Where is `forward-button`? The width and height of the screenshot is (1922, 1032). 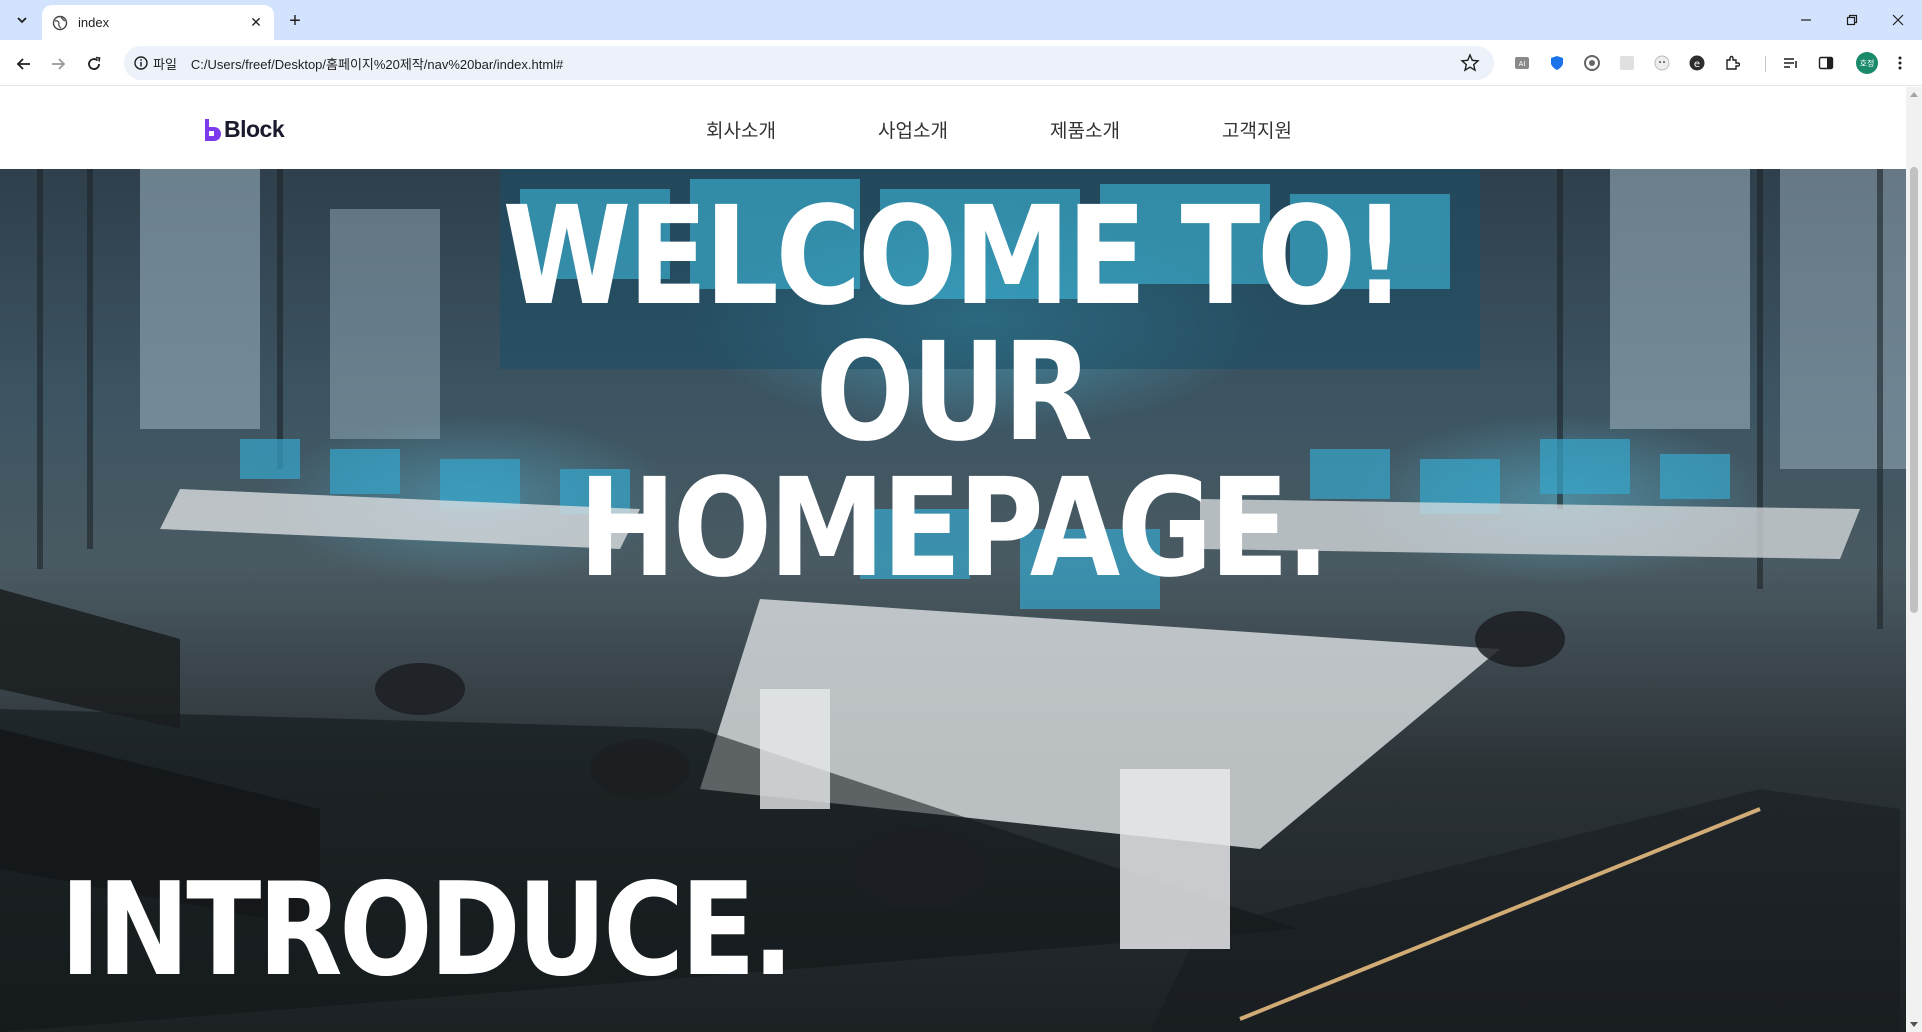
forward-button is located at coordinates (58, 64).